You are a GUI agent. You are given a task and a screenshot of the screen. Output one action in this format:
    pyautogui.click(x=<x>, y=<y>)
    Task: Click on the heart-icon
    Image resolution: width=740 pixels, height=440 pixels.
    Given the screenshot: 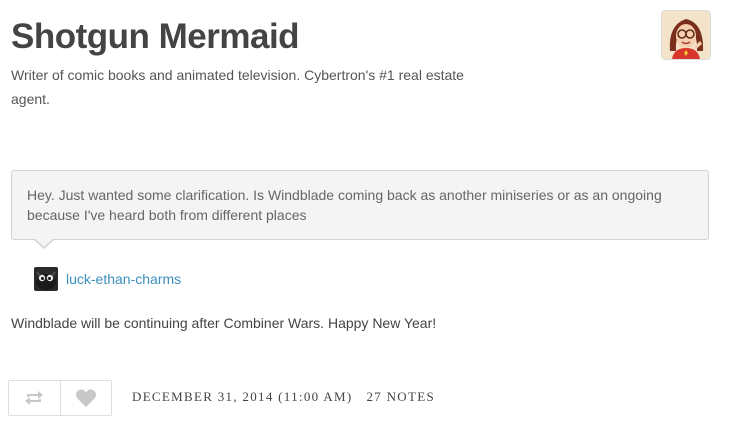 What is the action you would take?
    pyautogui.click(x=85, y=398)
    